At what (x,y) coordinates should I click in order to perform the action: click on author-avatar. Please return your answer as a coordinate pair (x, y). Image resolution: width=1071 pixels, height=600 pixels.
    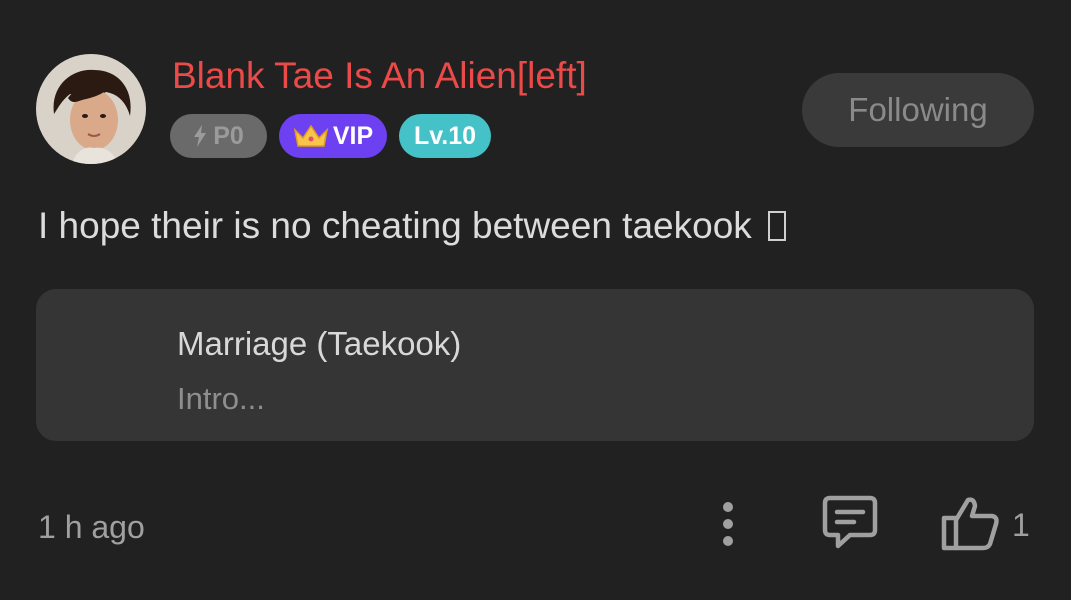
    Looking at the image, I should click on (91, 109).